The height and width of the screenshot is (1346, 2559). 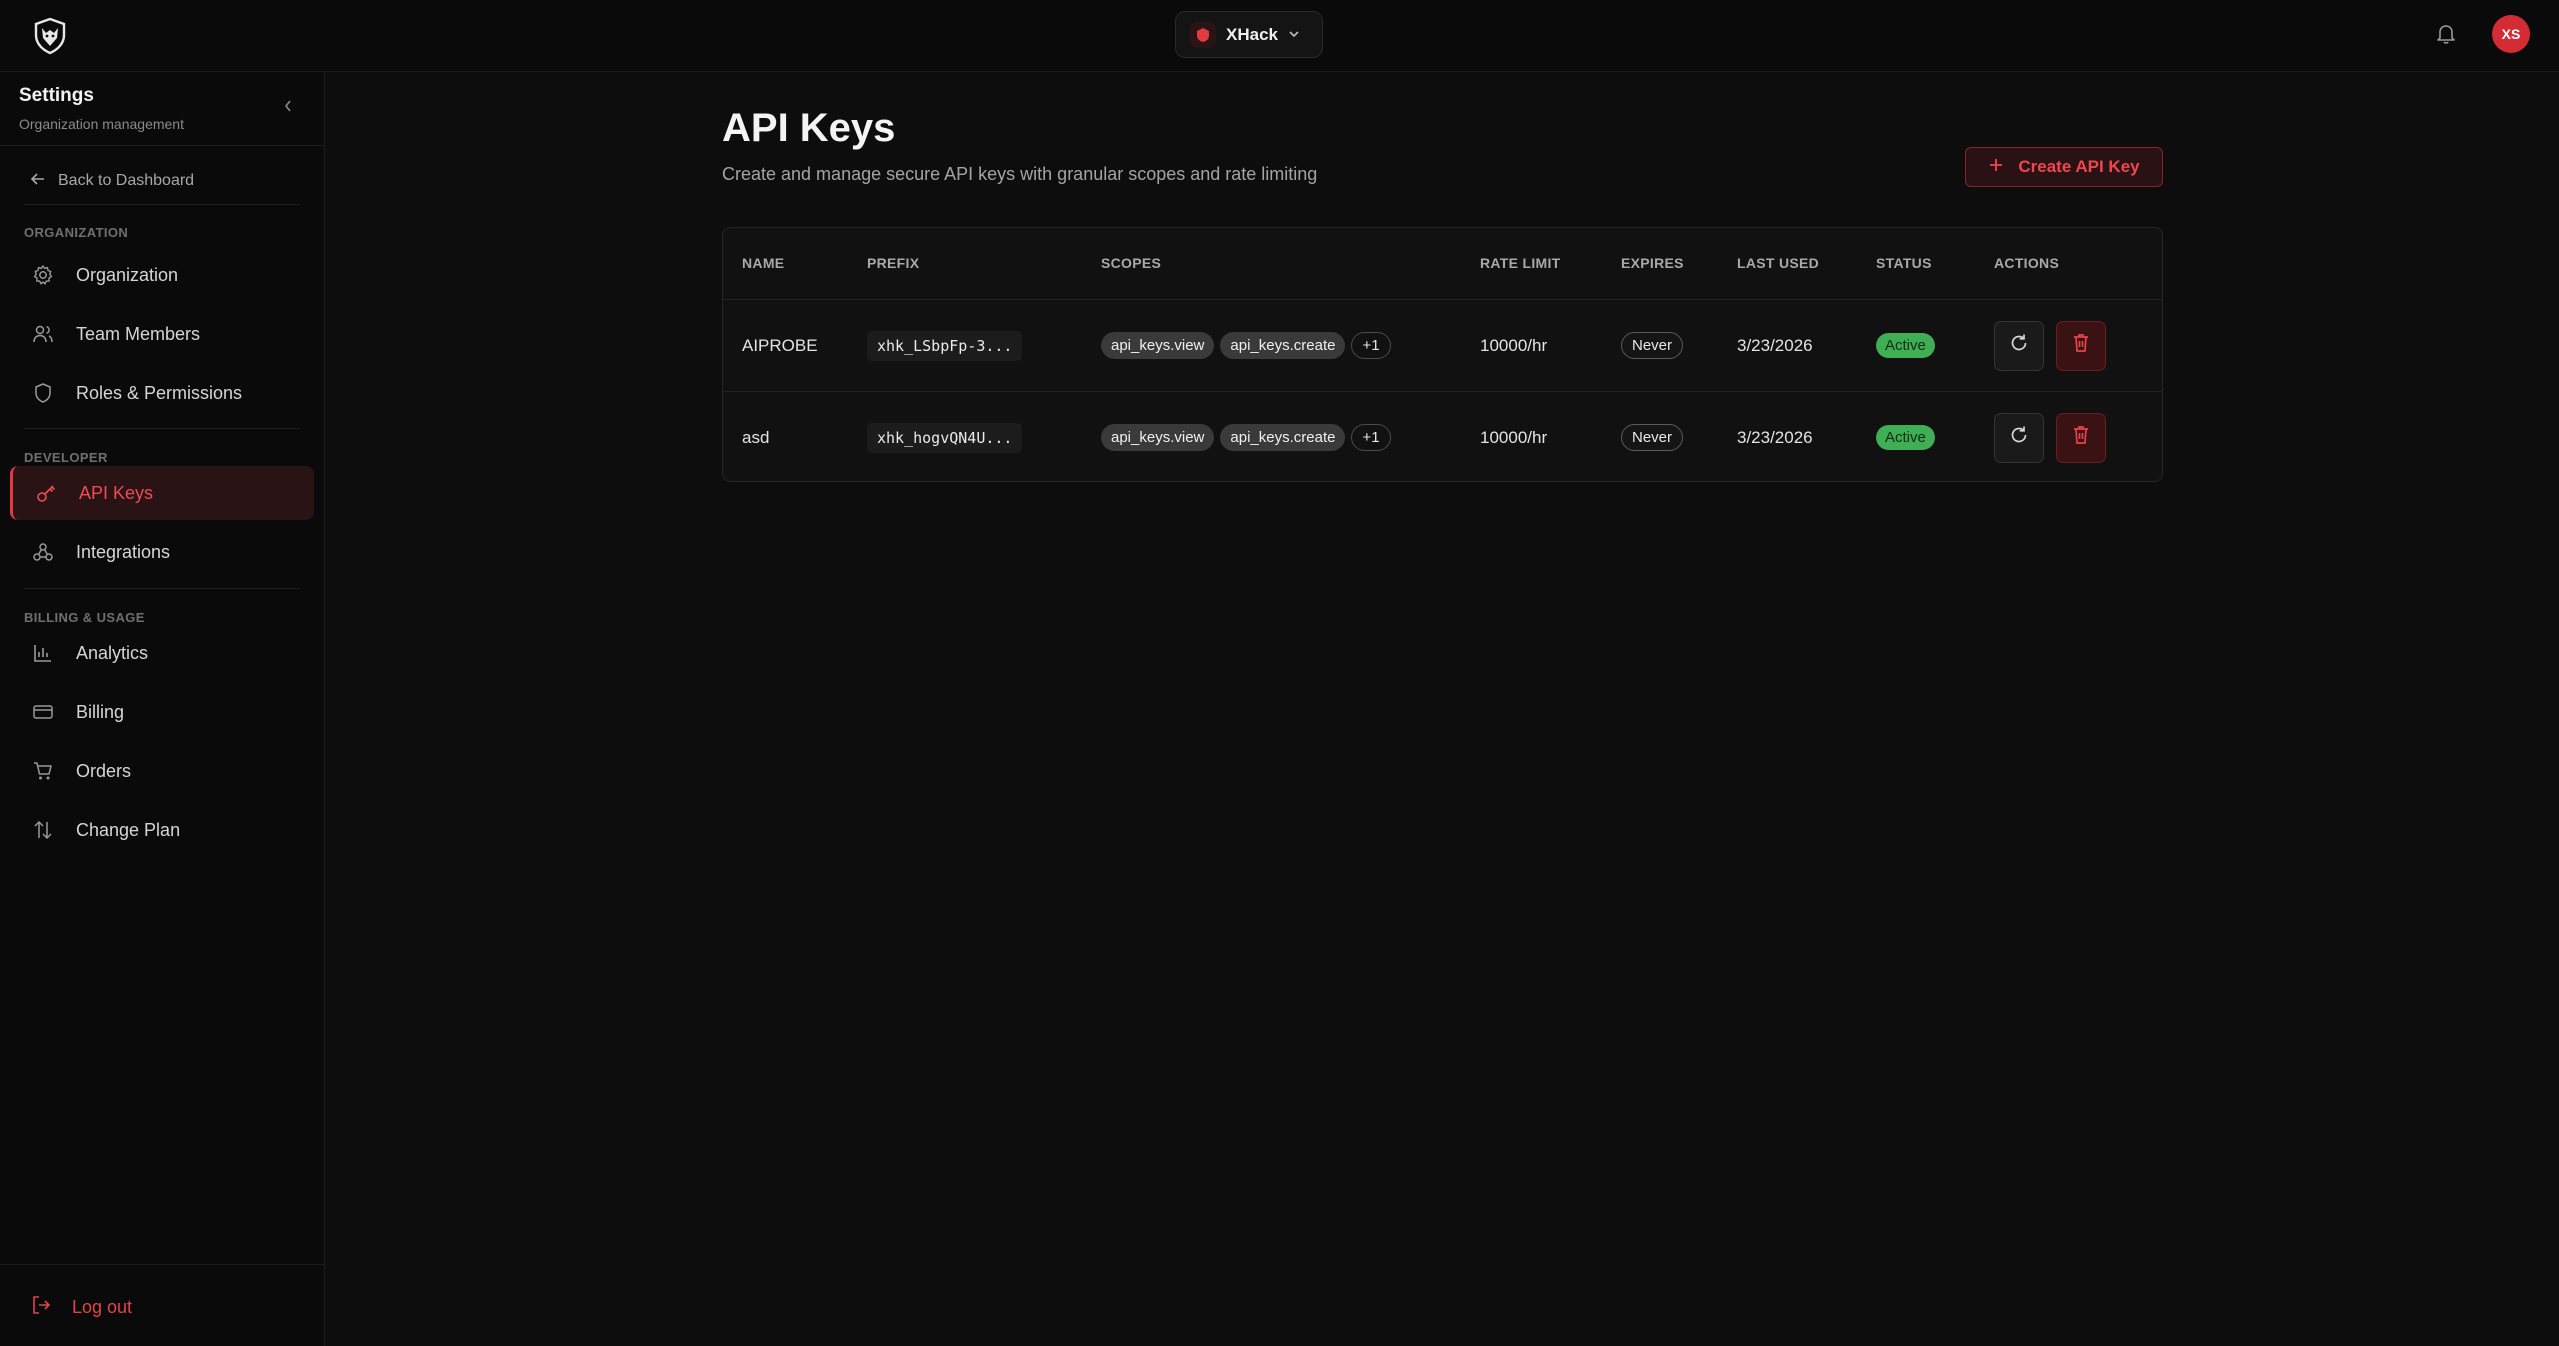 I want to click on shield-icon, so click(x=43, y=393).